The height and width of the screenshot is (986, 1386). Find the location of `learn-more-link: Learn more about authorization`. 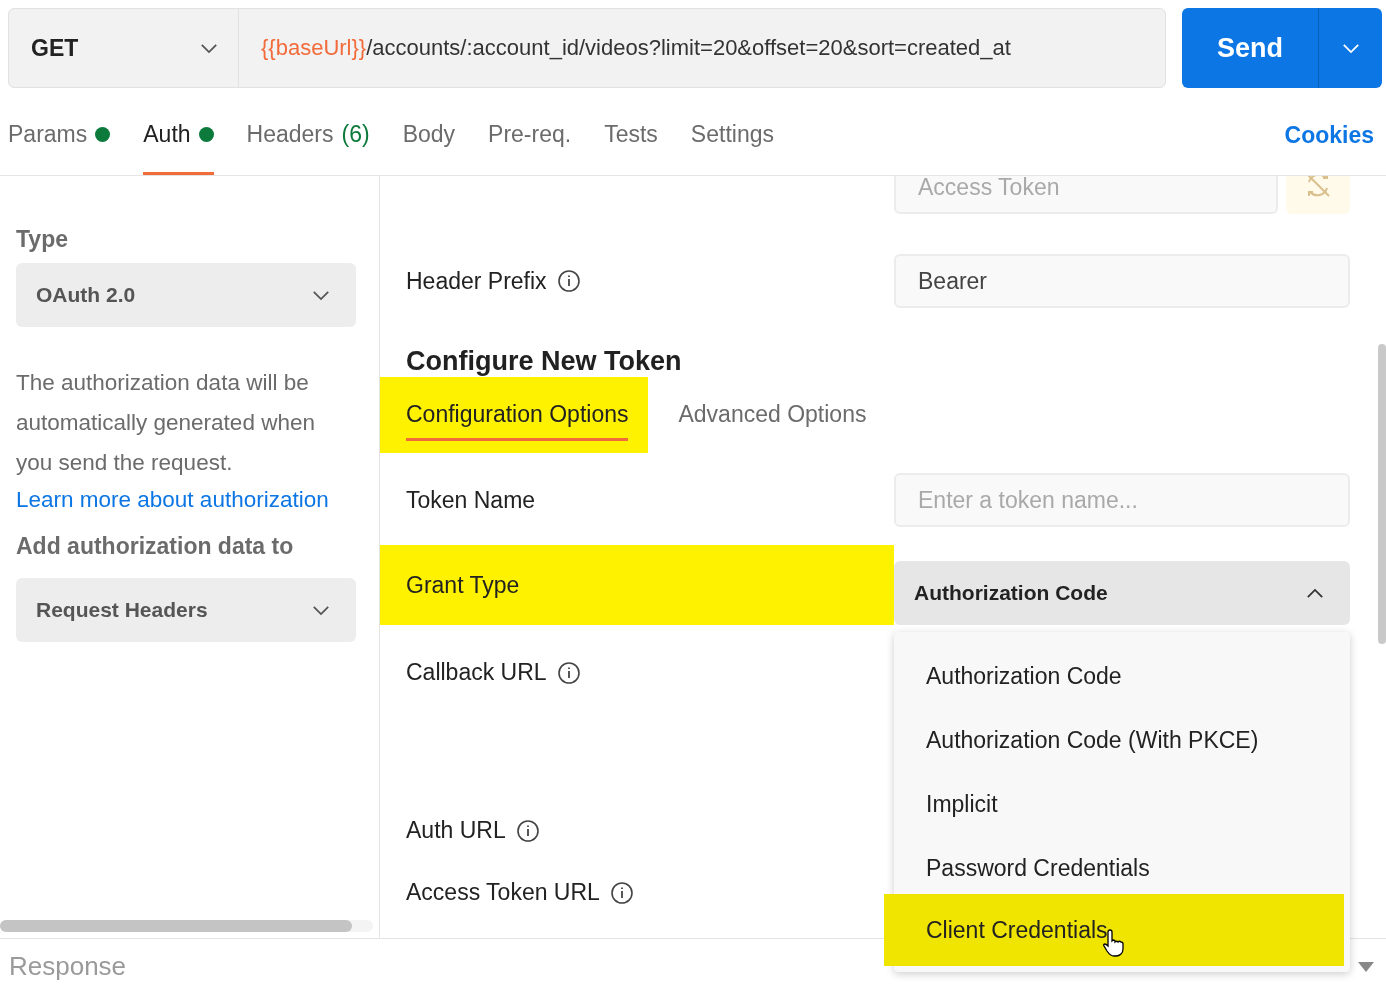

learn-more-link: Learn more about authorization is located at coordinates (197, 500).